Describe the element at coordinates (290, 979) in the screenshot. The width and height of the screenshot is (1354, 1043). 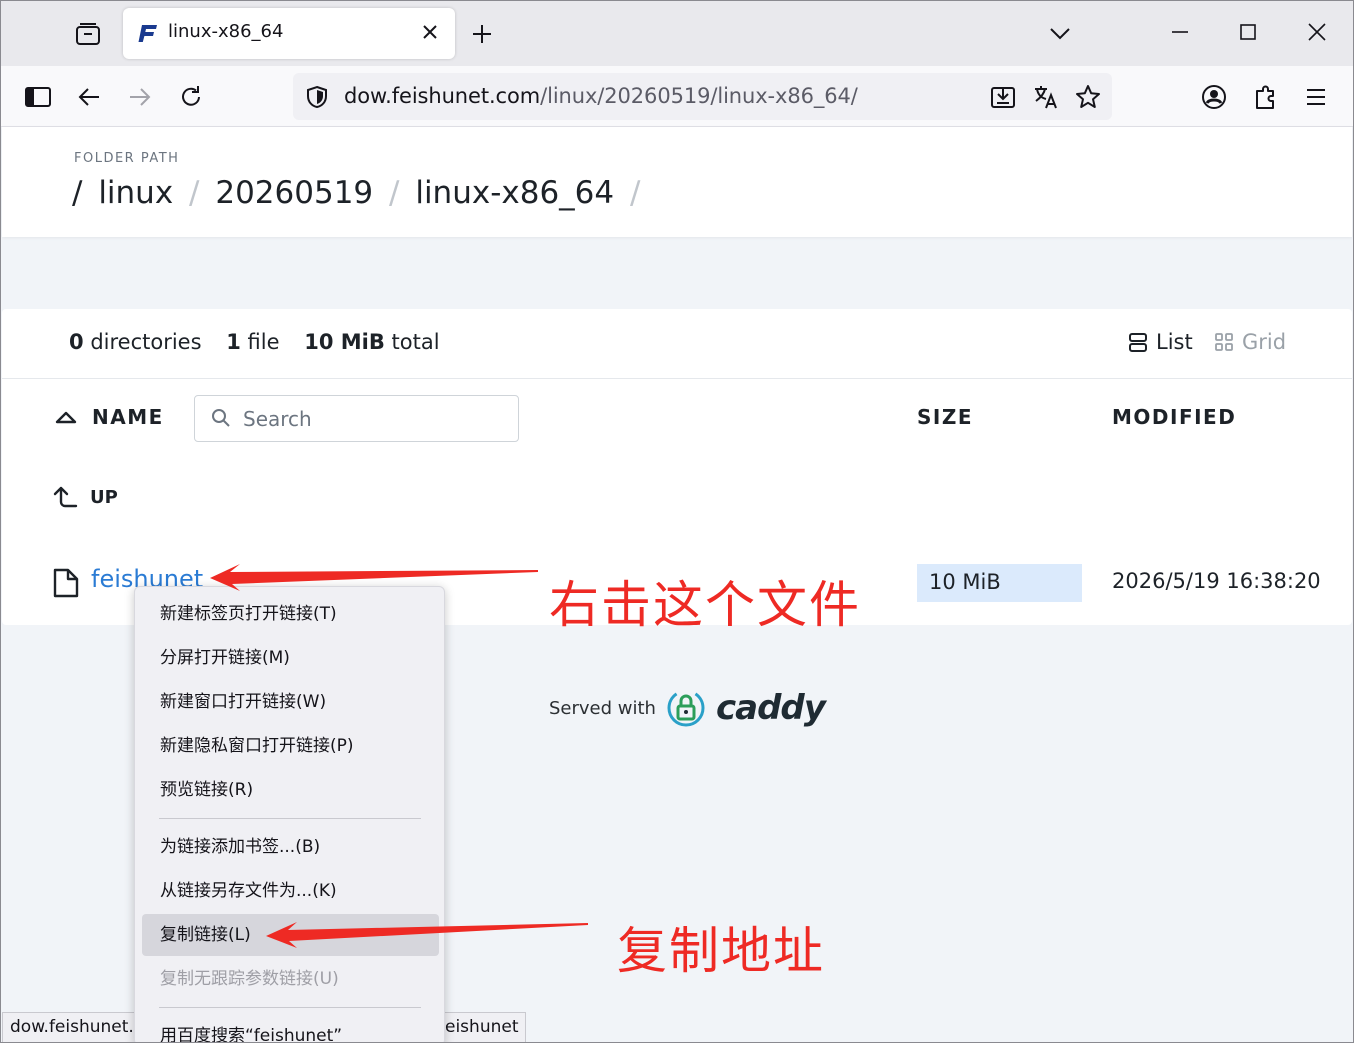
I see `menu-item-copy-clean-link: 复制无跟踪参数链接(U)` at that location.